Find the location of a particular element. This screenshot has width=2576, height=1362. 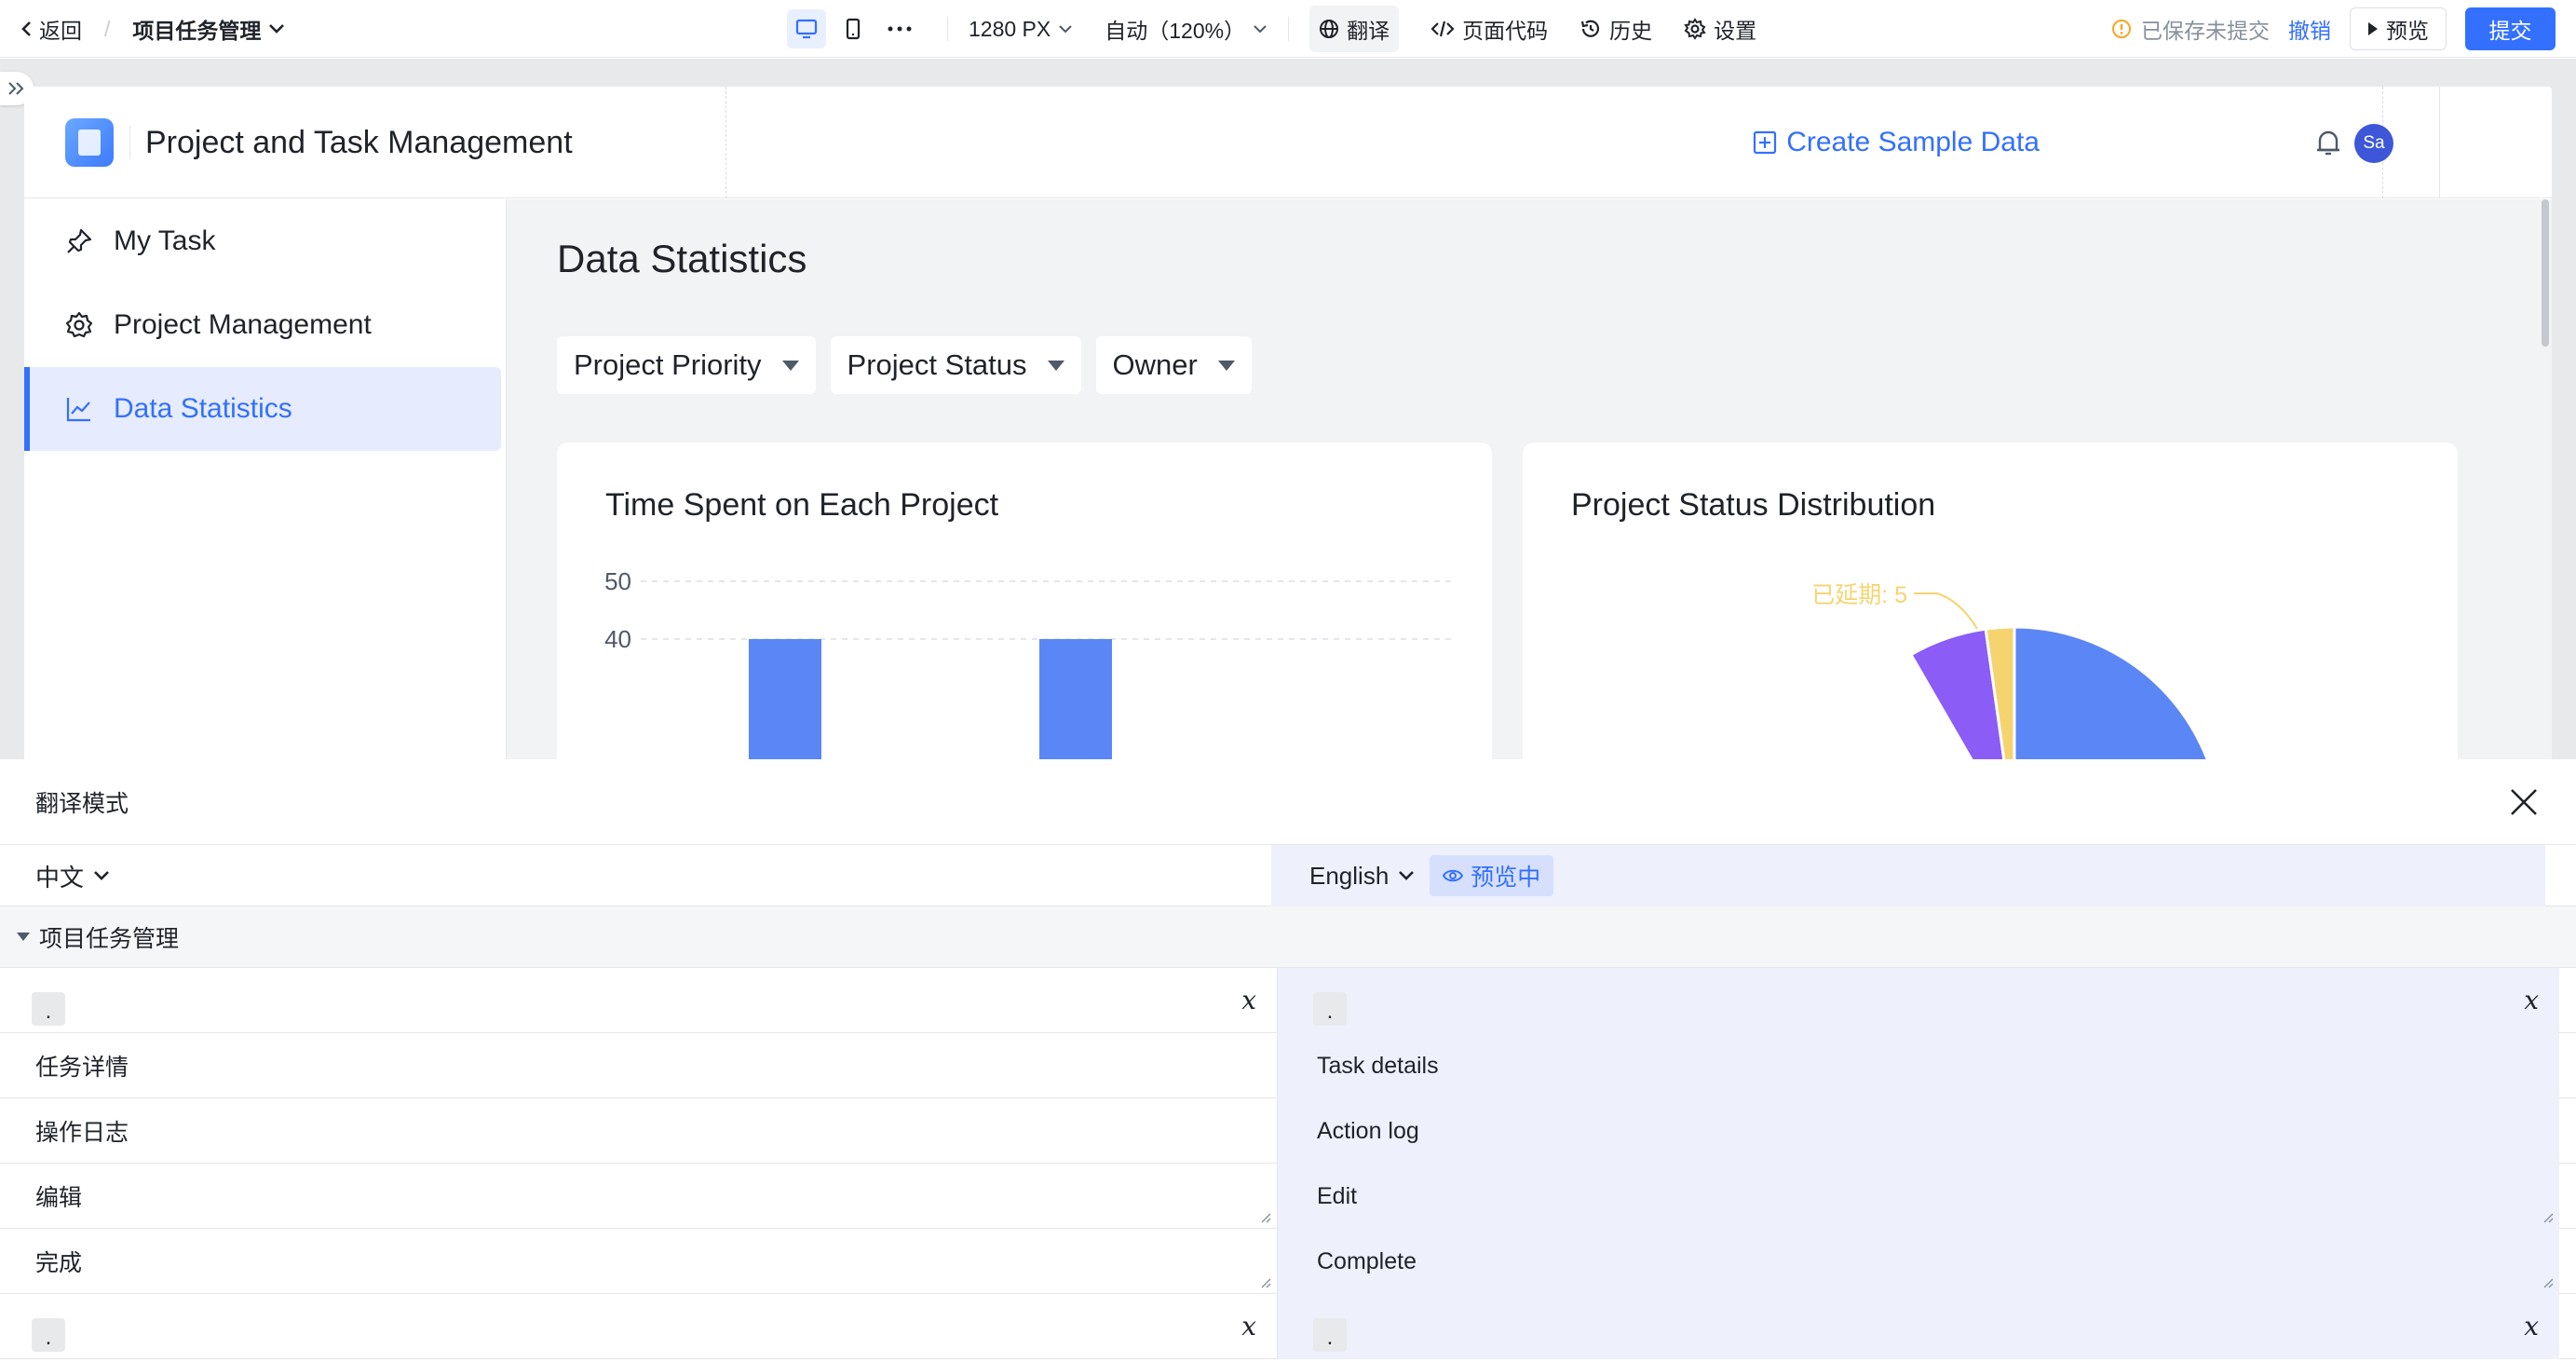

main-scrollbar is located at coordinates (2545, 479).